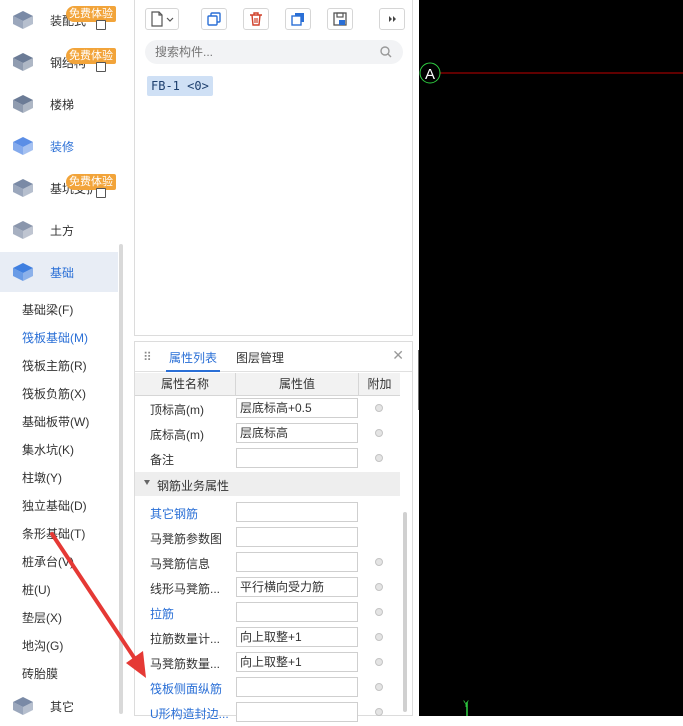 The height and width of the screenshot is (726, 683). I want to click on annotation-arrow, so click(98, 605).